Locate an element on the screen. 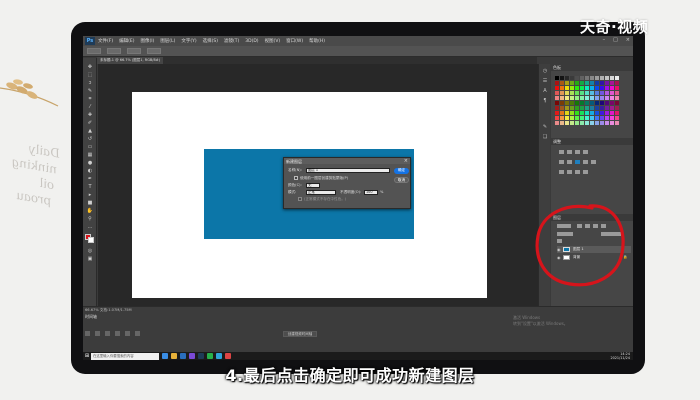 The height and width of the screenshot is (400, 700). clipping-mask-checkbox is located at coordinates (296, 178).